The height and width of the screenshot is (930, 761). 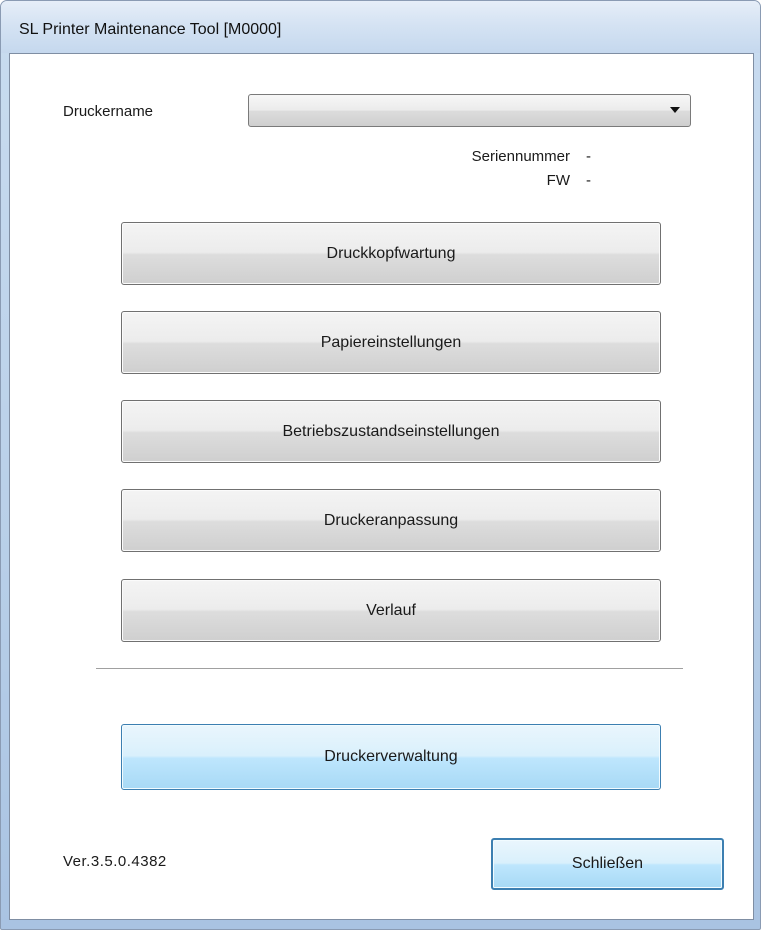 I want to click on divider, so click(x=389, y=669).